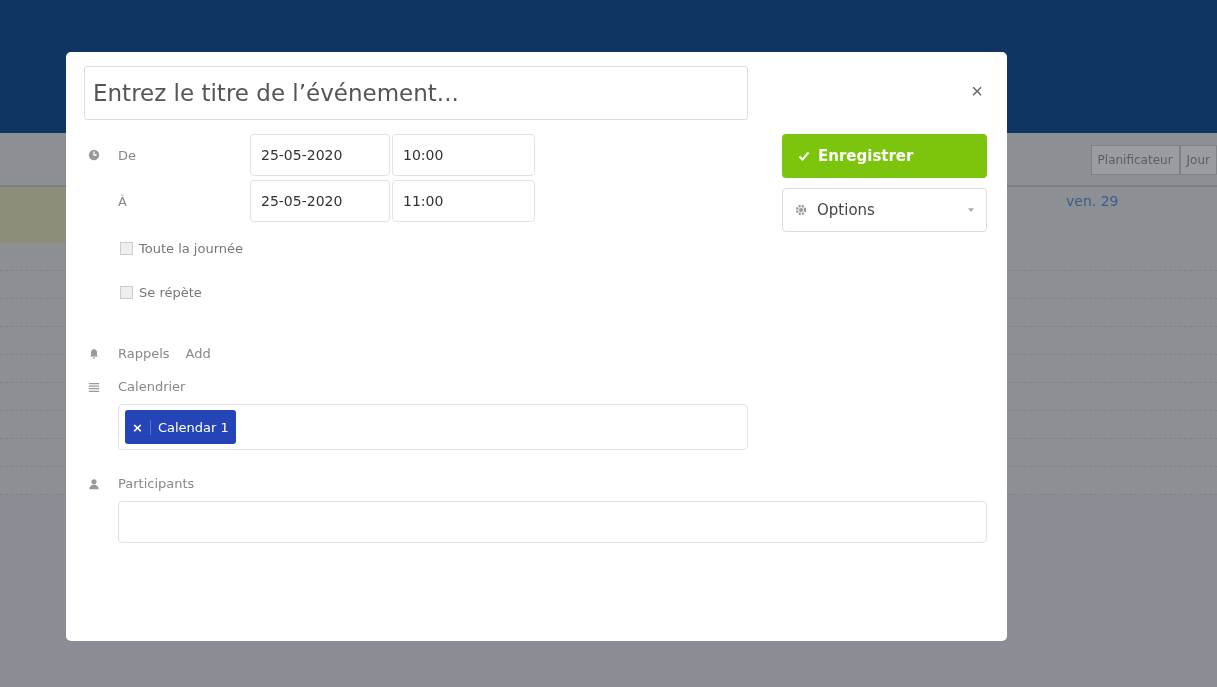 The height and width of the screenshot is (687, 1217). Describe the element at coordinates (152, 386) in the screenshot. I see `calendar-label: Calendrier` at that location.